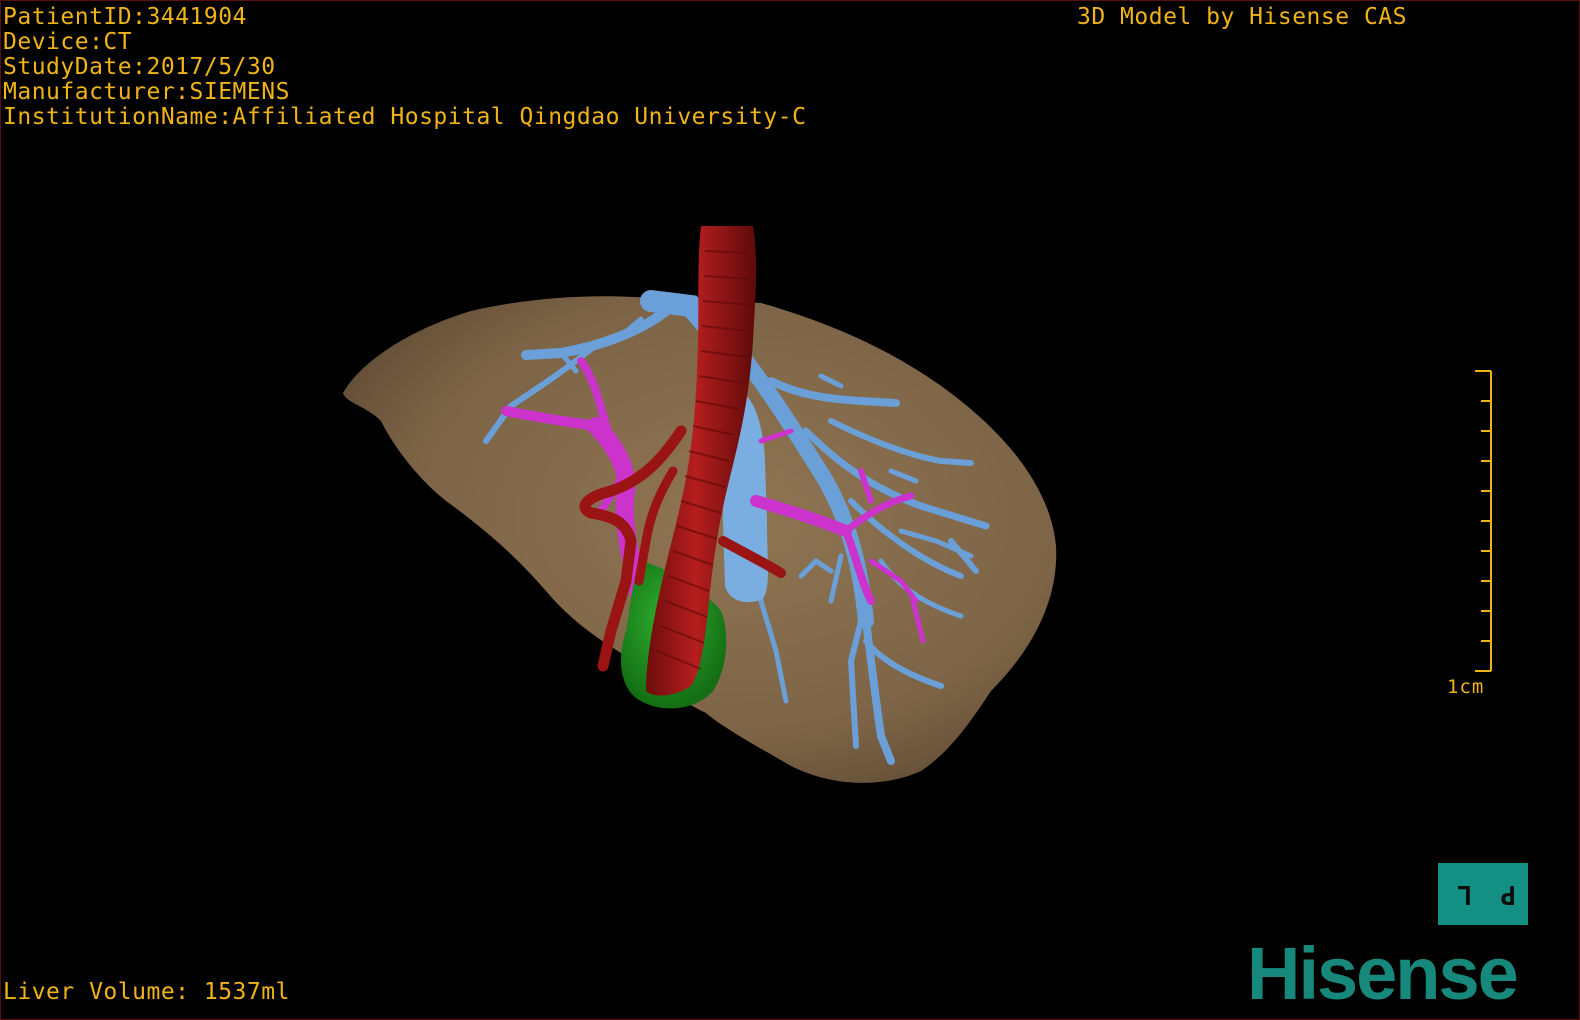 The width and height of the screenshot is (1580, 1020). What do you see at coordinates (125, 17) in the screenshot?
I see `patient-id-text: PatientID:3441904` at bounding box center [125, 17].